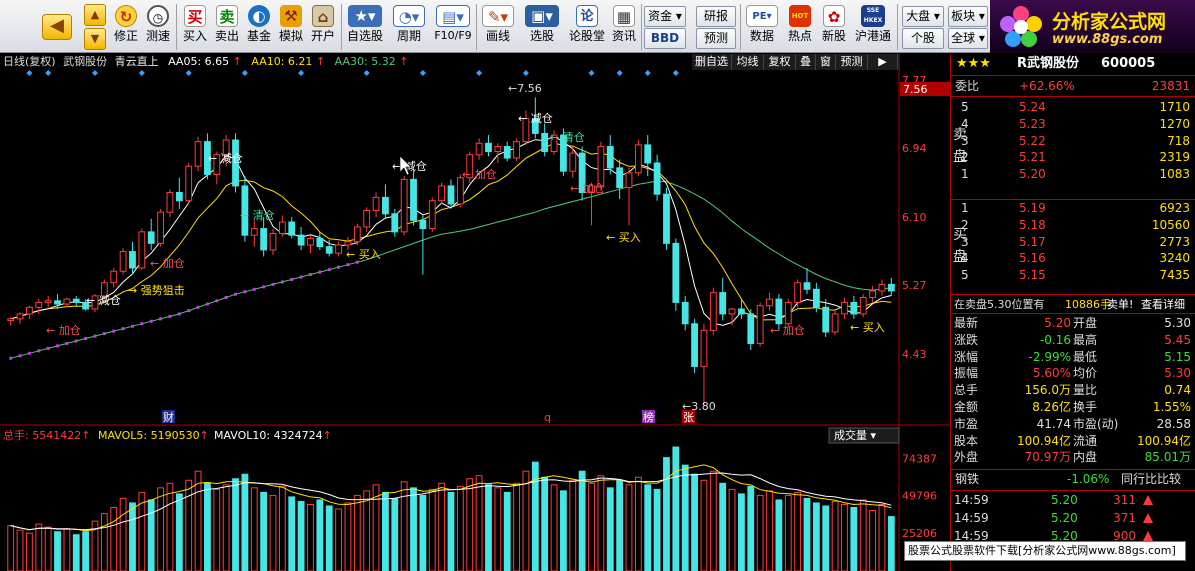 This screenshot has width=1195, height=571. What do you see at coordinates (923, 16) in the screenshot?
I see `market-button: 大盘 ▾` at bounding box center [923, 16].